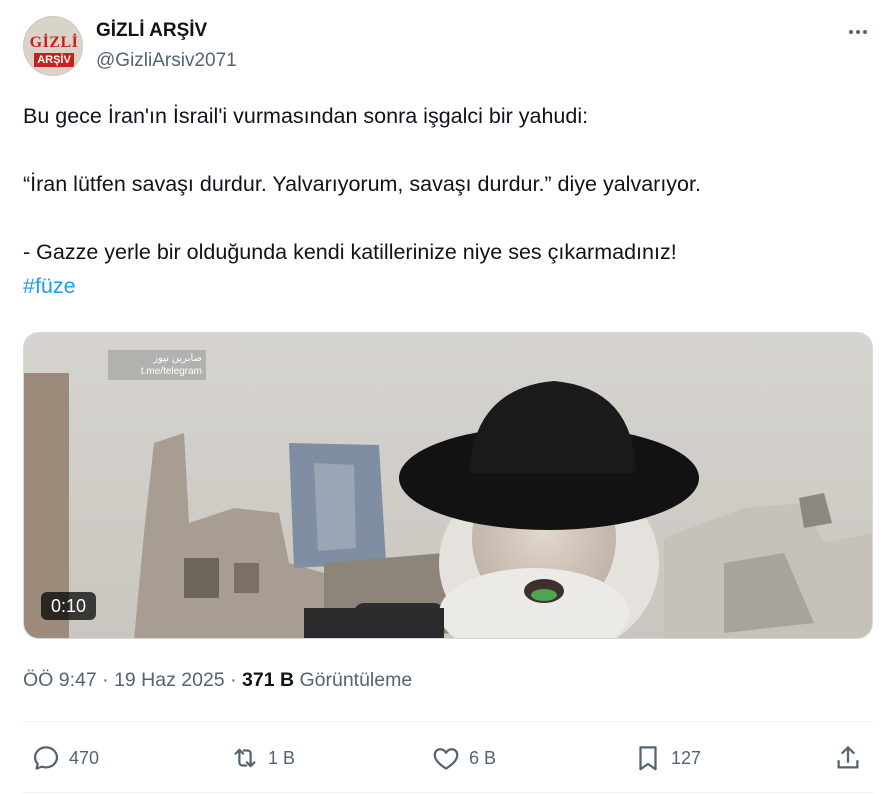 The image size is (886, 794). What do you see at coordinates (69, 606) in the screenshot?
I see `video-duration-badge: 0:10` at bounding box center [69, 606].